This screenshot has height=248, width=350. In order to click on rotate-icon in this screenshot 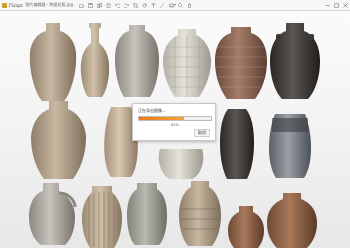, I will do `click(144, 5)`.